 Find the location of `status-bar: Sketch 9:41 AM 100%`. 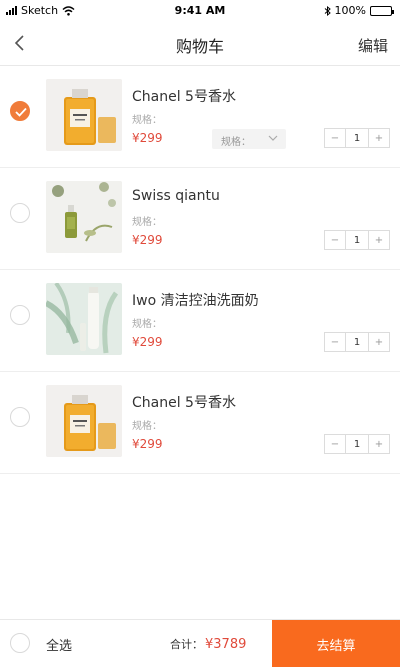

status-bar: Sketch 9:41 AM 100% is located at coordinates (200, 10).